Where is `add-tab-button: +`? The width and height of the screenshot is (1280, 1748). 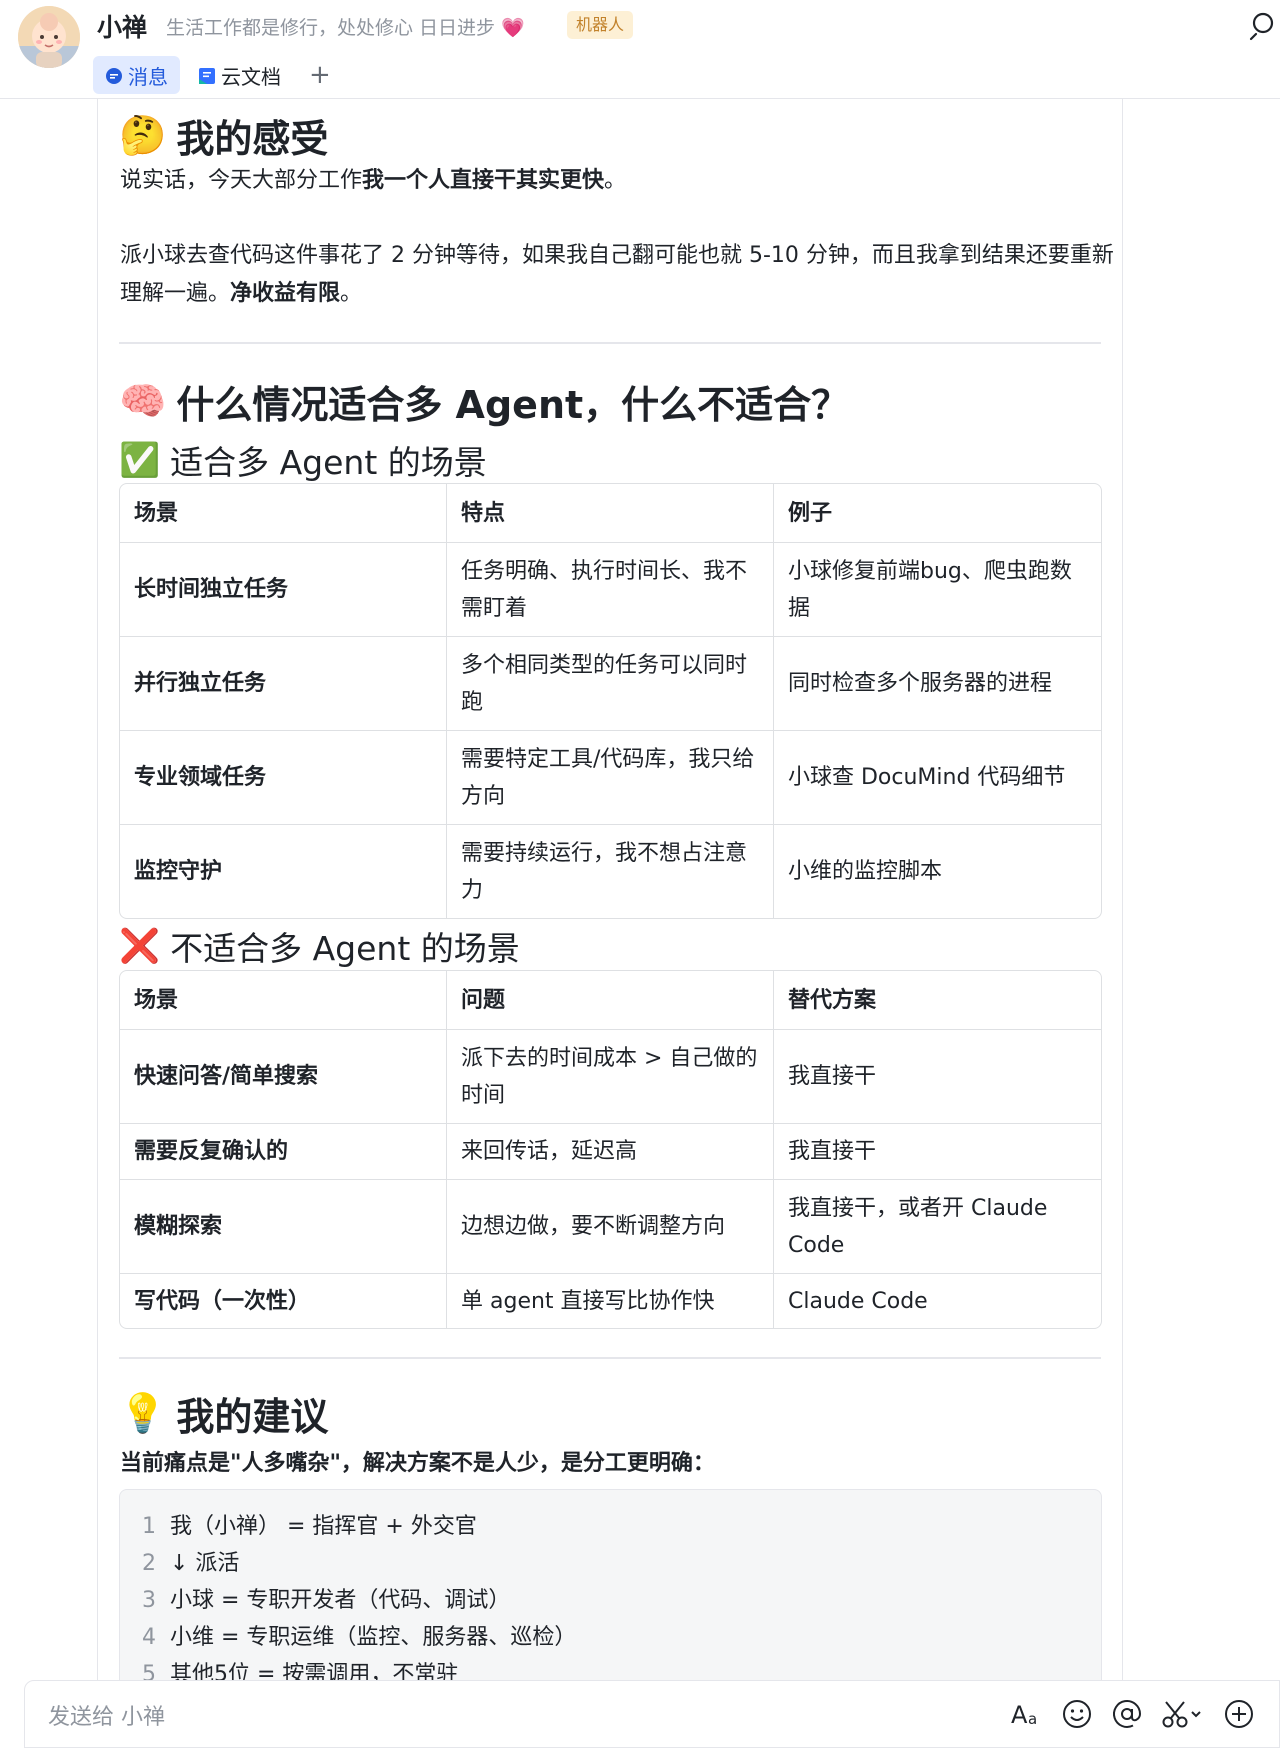
add-tab-button: + is located at coordinates (320, 75).